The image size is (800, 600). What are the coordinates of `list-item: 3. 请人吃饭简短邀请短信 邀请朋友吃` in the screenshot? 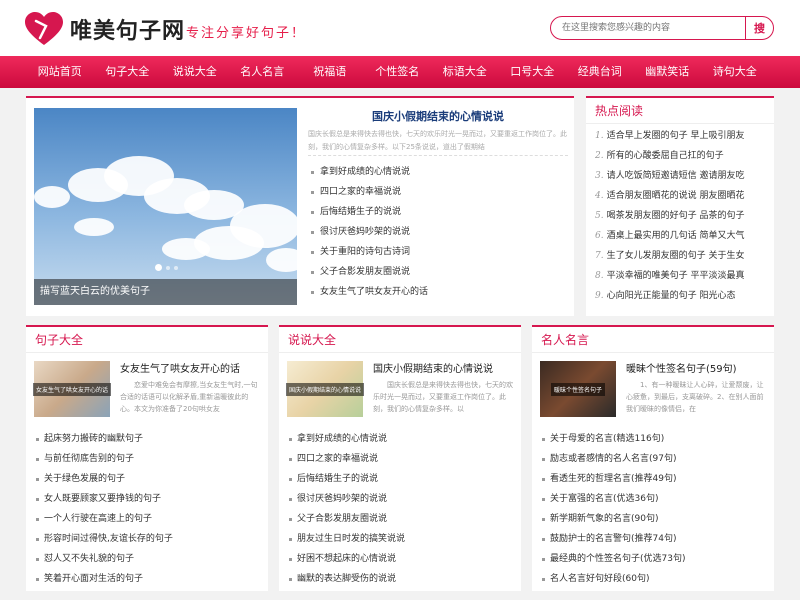 It's located at (684, 176).